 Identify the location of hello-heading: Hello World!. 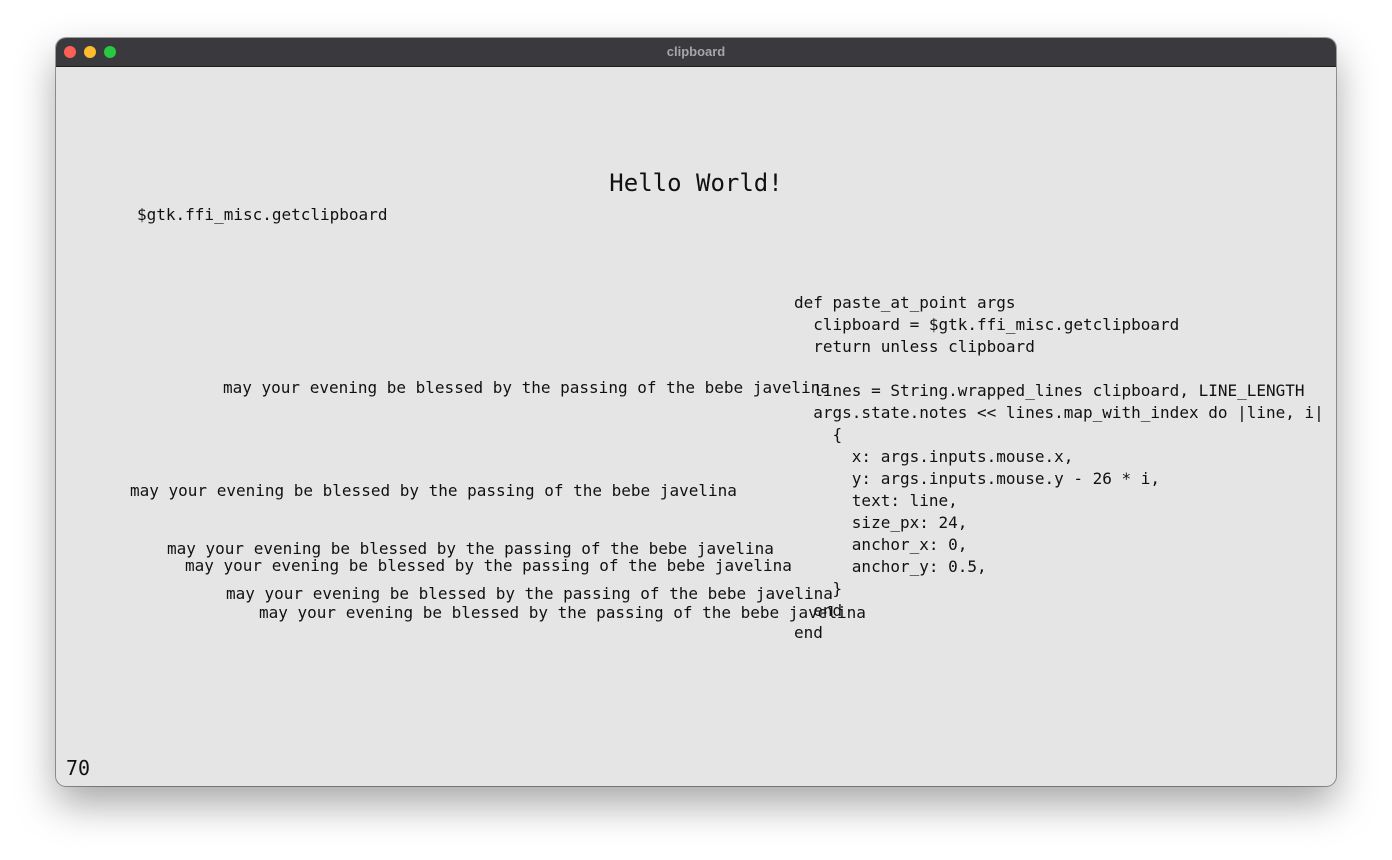
(696, 183).